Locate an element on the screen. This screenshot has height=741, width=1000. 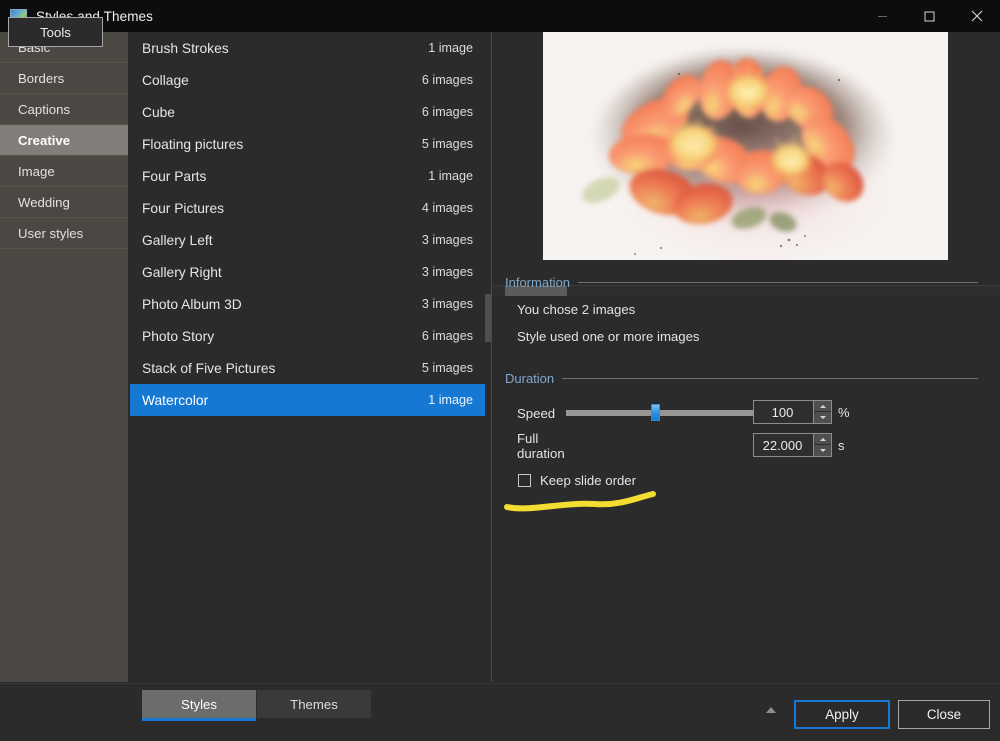
keep-slide-order-label: Keep slide order is located at coordinates (588, 480).